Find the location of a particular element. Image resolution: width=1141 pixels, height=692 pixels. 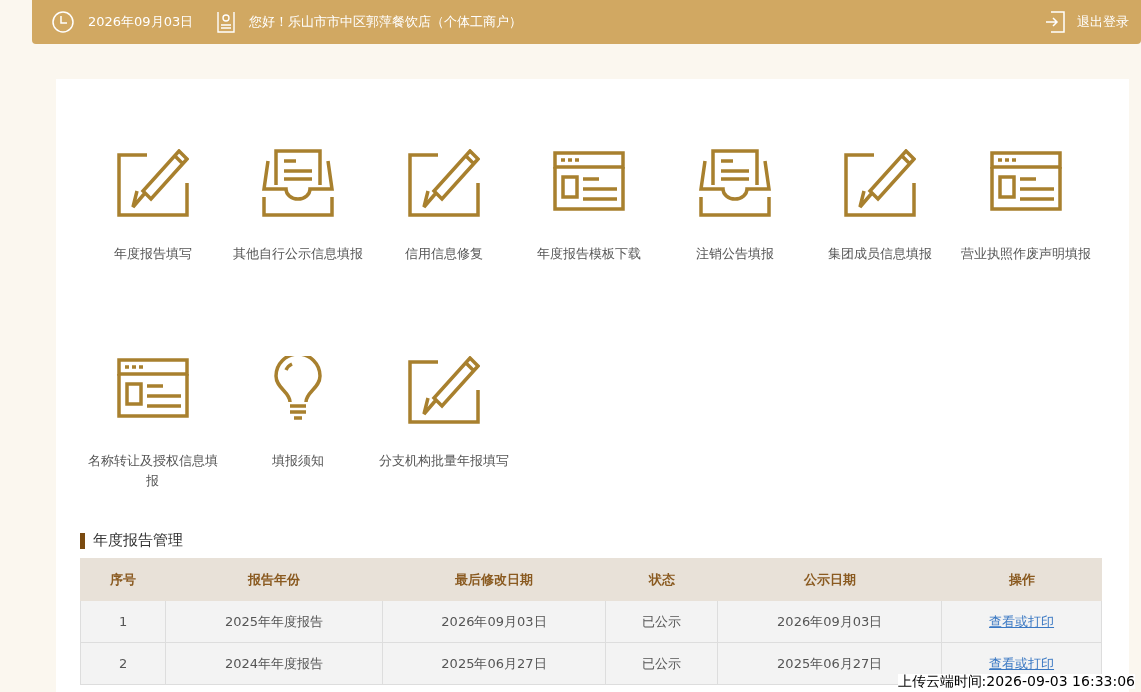

column-header: 最后修改日期 is located at coordinates (494, 579).